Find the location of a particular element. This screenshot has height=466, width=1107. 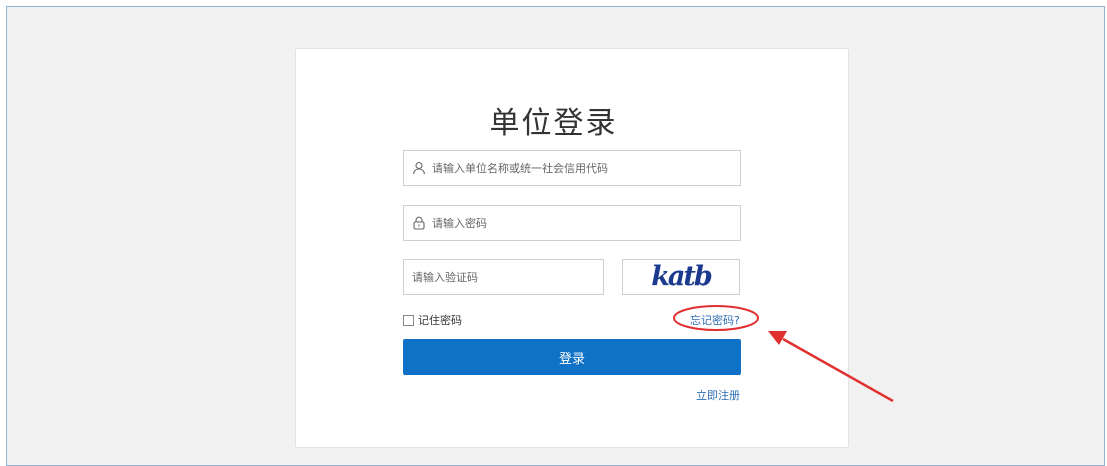

password-field is located at coordinates (572, 223).